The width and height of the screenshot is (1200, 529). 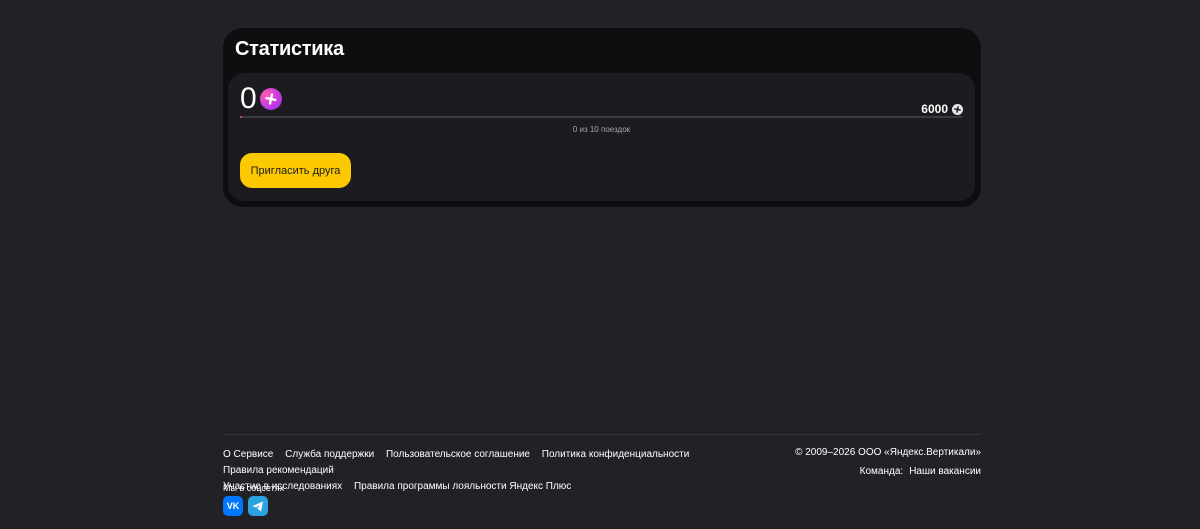 I want to click on rides-progress-bar, so click(x=601, y=117).